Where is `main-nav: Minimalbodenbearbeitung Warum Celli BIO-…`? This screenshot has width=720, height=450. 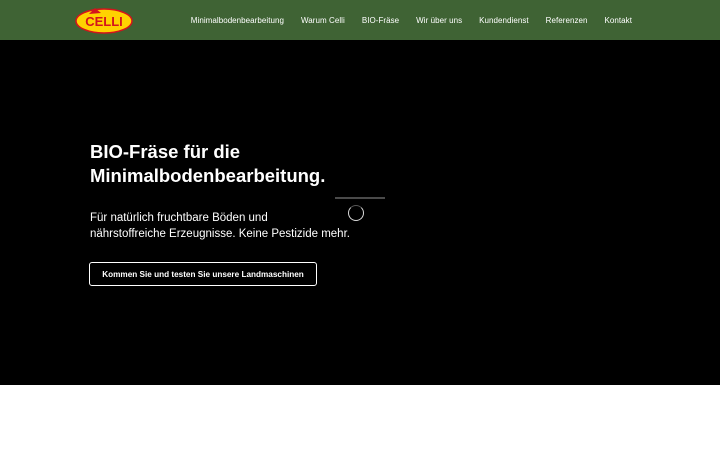 main-nav: Minimalbodenbearbeitung Warum Celli BIO-… is located at coordinates (411, 20).